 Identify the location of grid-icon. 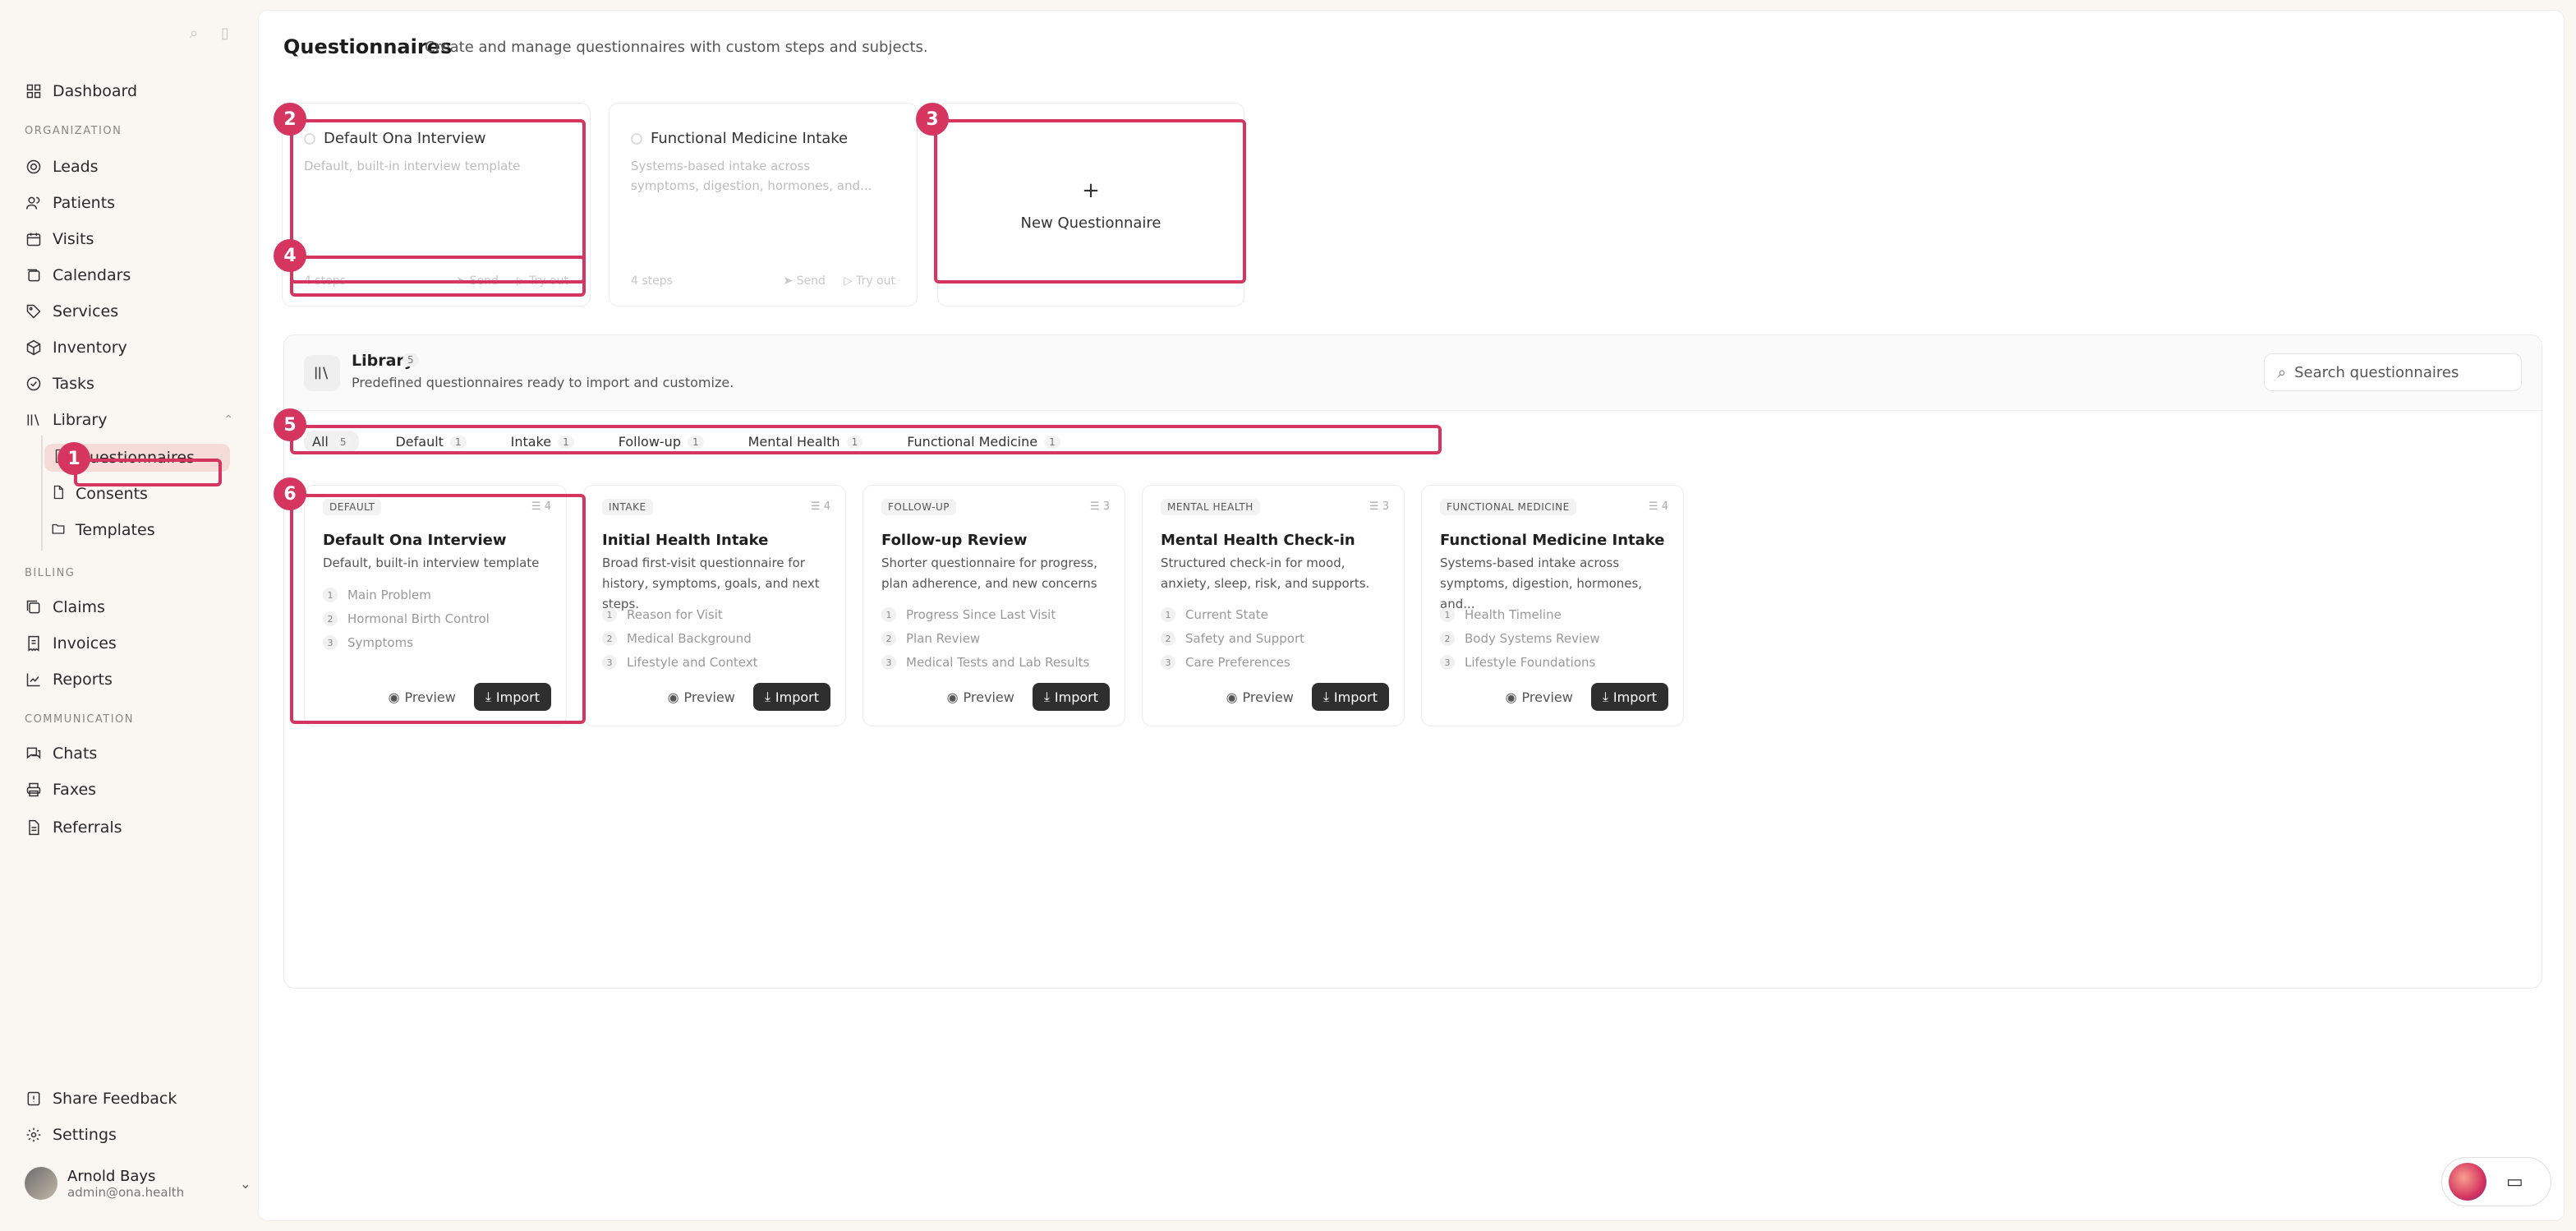
(34, 91).